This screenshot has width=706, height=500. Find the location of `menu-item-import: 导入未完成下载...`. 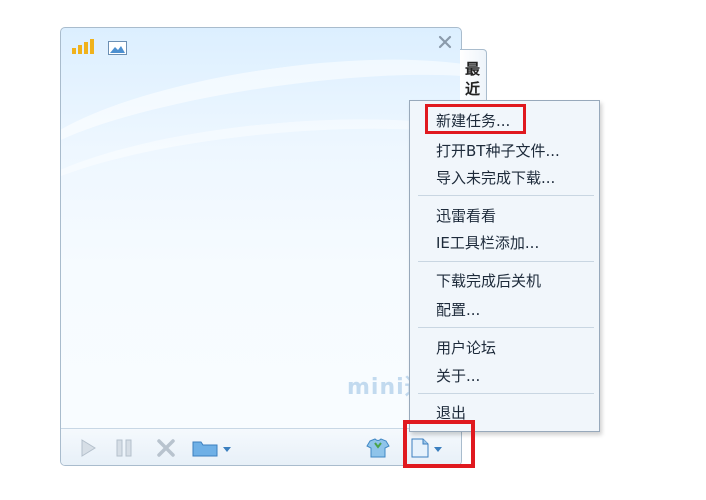

menu-item-import: 导入未完成下载... is located at coordinates (495, 177).